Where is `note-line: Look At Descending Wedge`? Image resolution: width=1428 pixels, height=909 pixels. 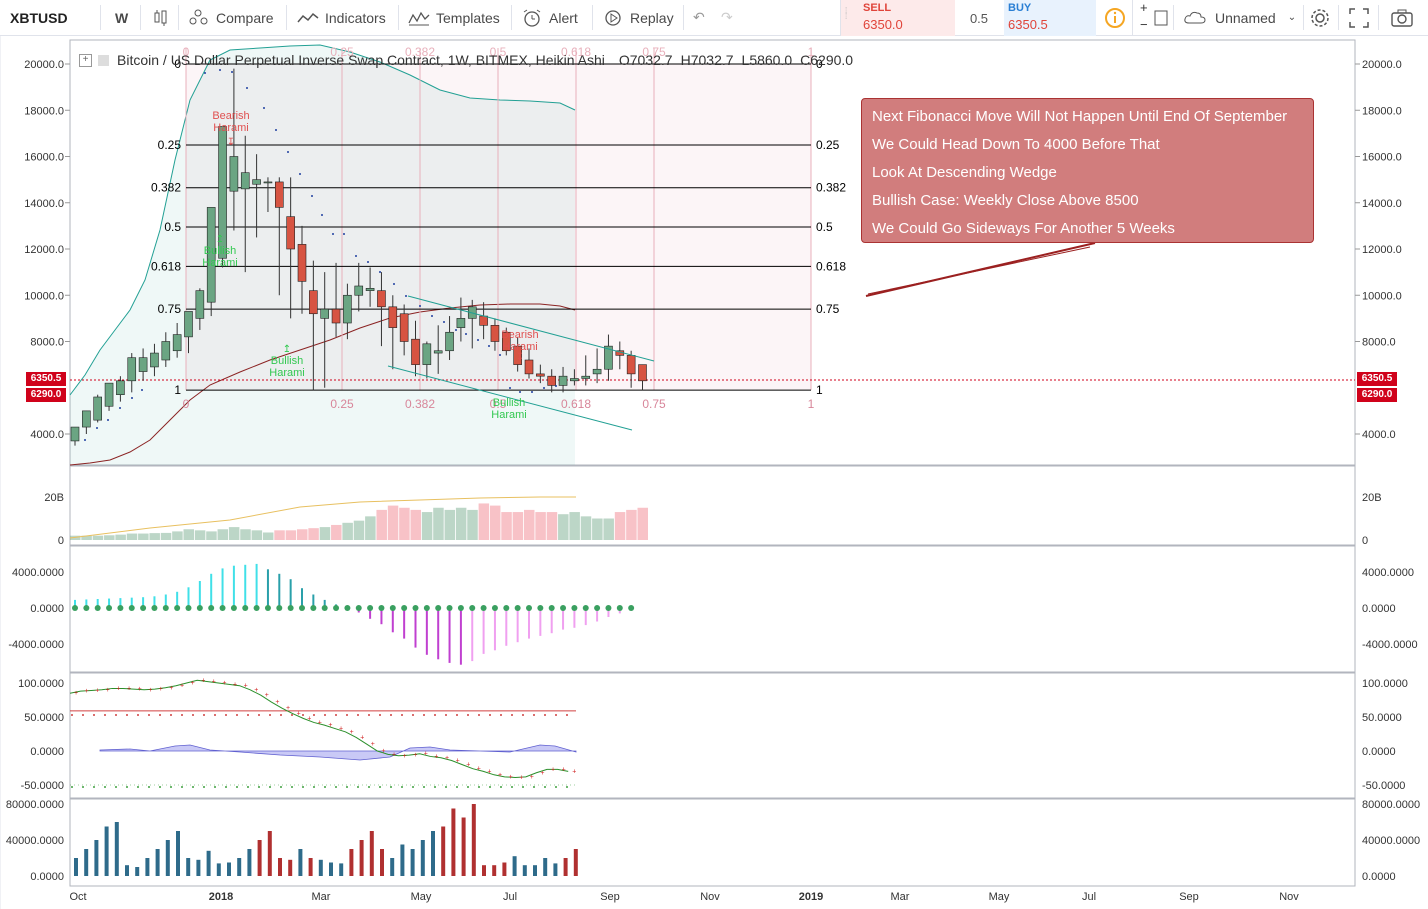 note-line: Look At Descending Wedge is located at coordinates (964, 172).